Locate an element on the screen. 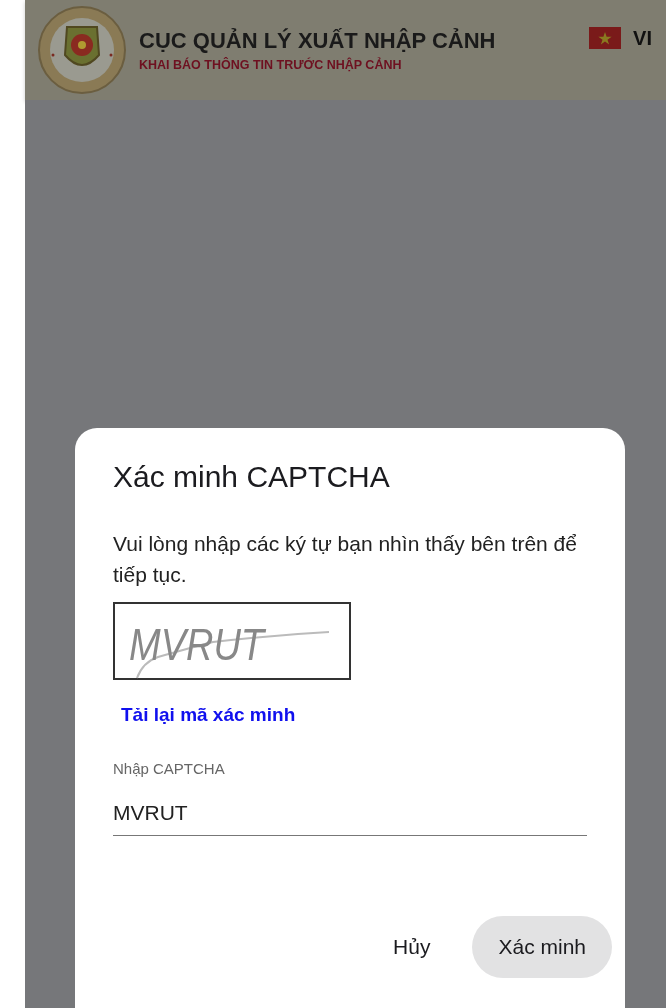  field-value: MVRUT is located at coordinates (151, 813).